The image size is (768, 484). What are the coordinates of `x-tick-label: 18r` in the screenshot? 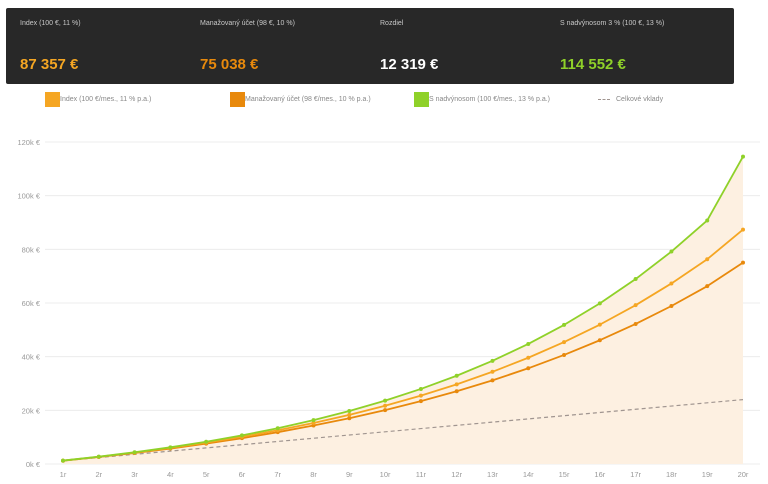 It's located at (671, 474).